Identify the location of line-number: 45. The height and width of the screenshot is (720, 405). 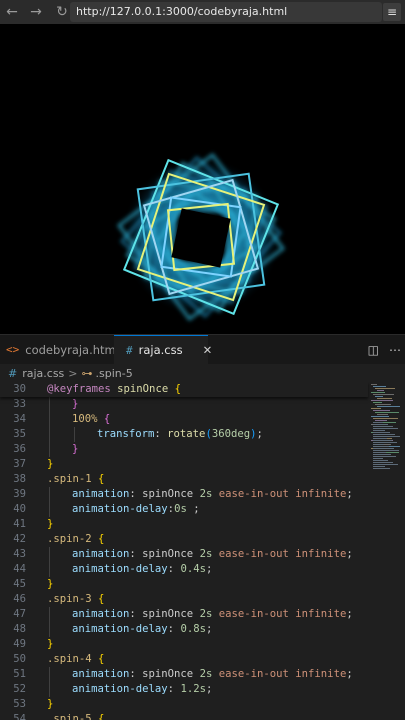
(19, 584).